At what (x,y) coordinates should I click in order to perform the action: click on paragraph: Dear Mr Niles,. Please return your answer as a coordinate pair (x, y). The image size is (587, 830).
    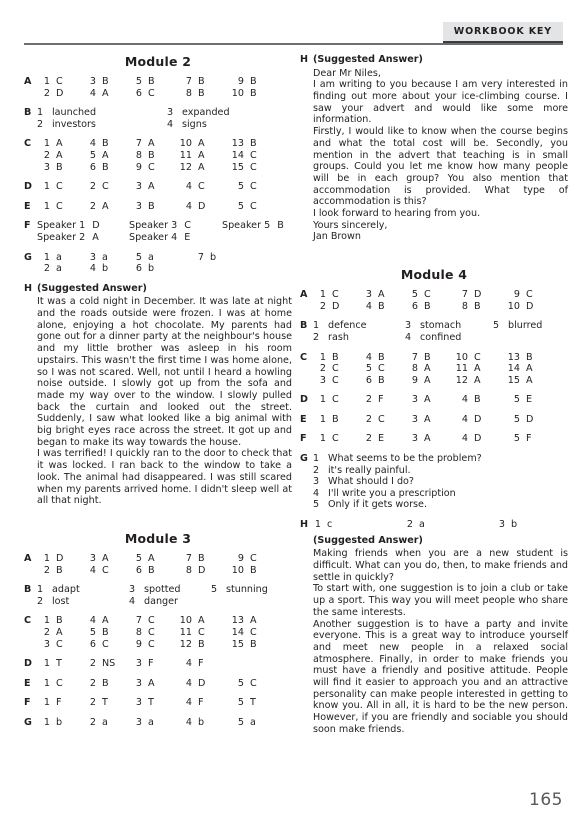
    Looking at the image, I should click on (347, 73).